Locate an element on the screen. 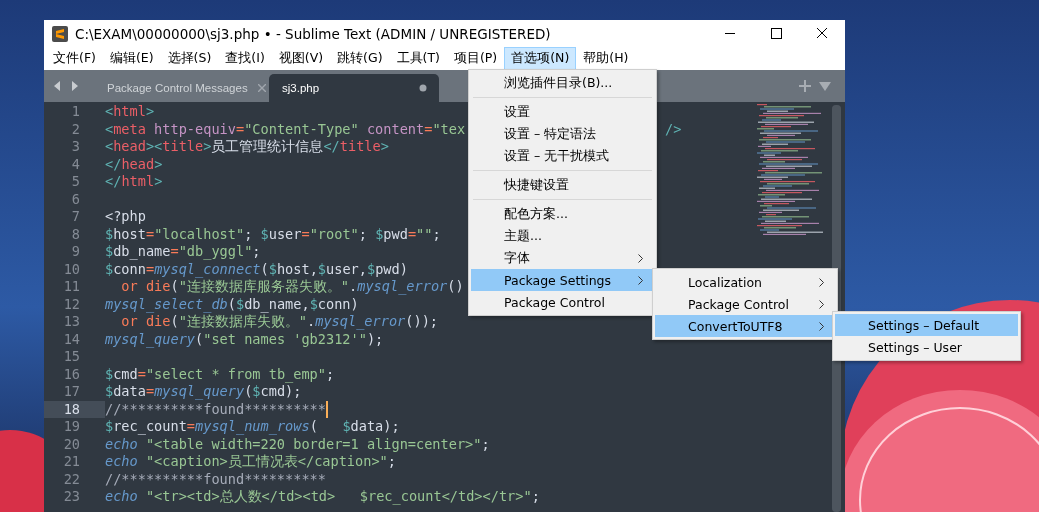 Image resolution: width=1039 pixels, height=512 pixels. line-number: 3 is located at coordinates (75, 147).